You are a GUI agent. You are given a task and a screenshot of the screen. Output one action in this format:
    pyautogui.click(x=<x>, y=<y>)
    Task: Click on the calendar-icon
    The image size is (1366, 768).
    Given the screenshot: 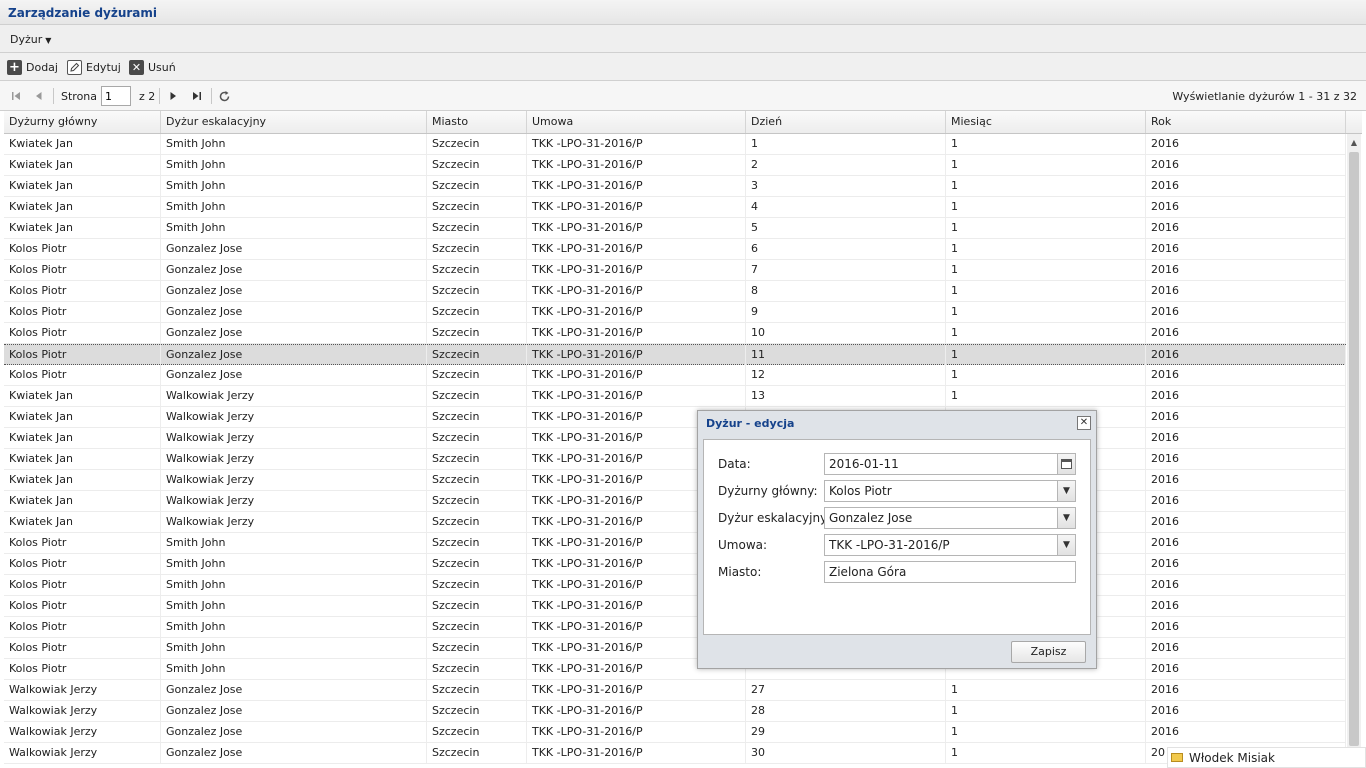 What is the action you would take?
    pyautogui.click(x=1066, y=464)
    